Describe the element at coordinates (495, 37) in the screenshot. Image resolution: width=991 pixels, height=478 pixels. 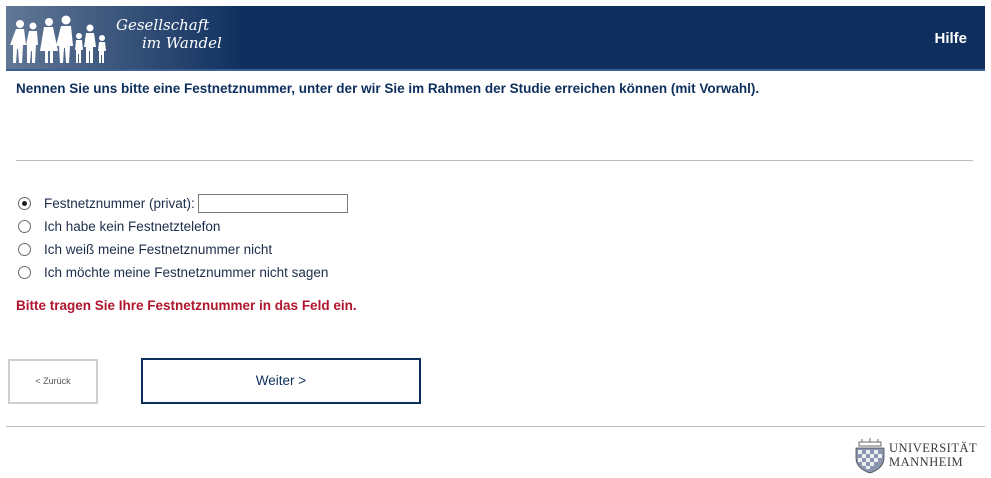
I see `header-banner: Gesellschaft im Wandel Hilfe` at that location.